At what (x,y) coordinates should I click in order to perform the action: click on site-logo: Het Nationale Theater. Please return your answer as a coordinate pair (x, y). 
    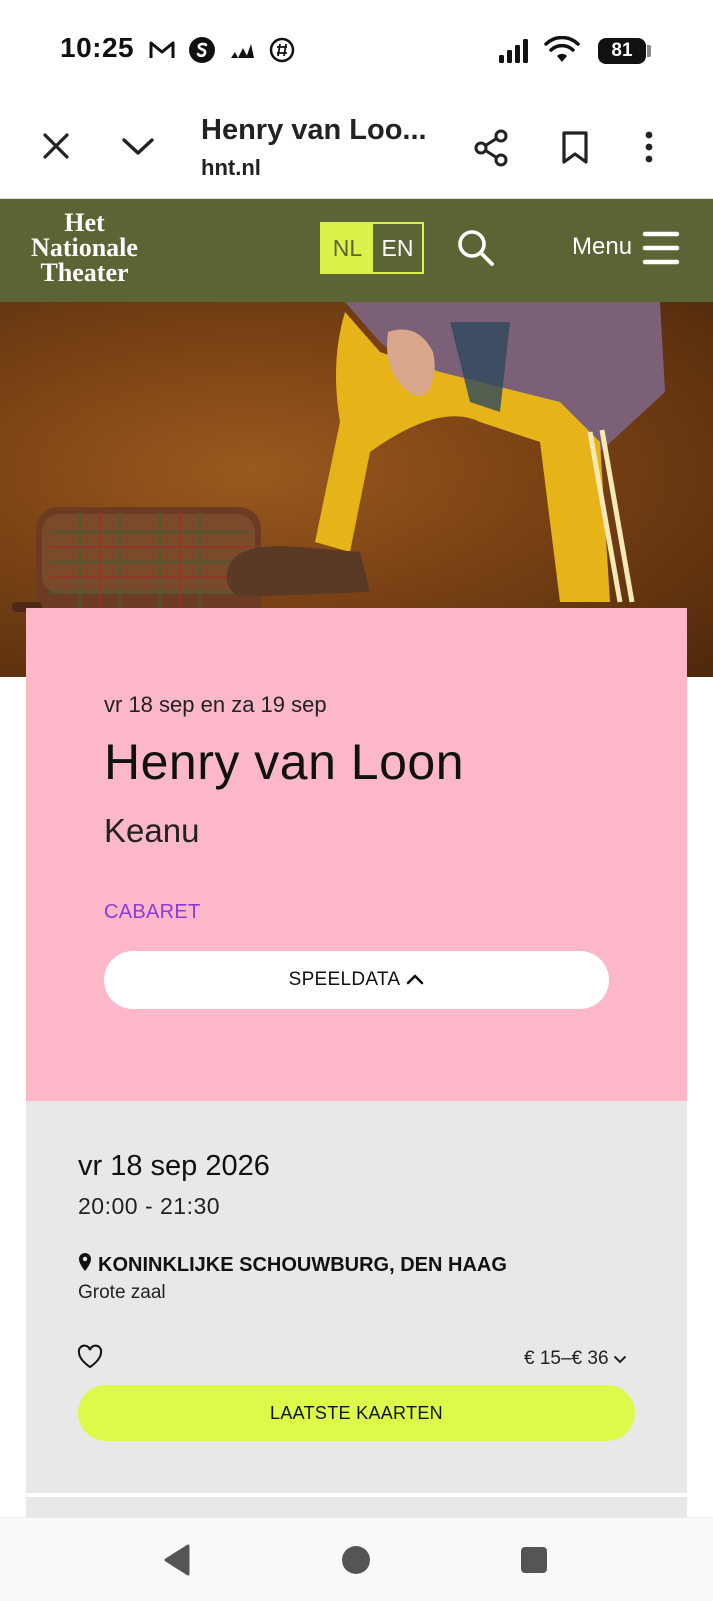
    Looking at the image, I should click on (84, 247).